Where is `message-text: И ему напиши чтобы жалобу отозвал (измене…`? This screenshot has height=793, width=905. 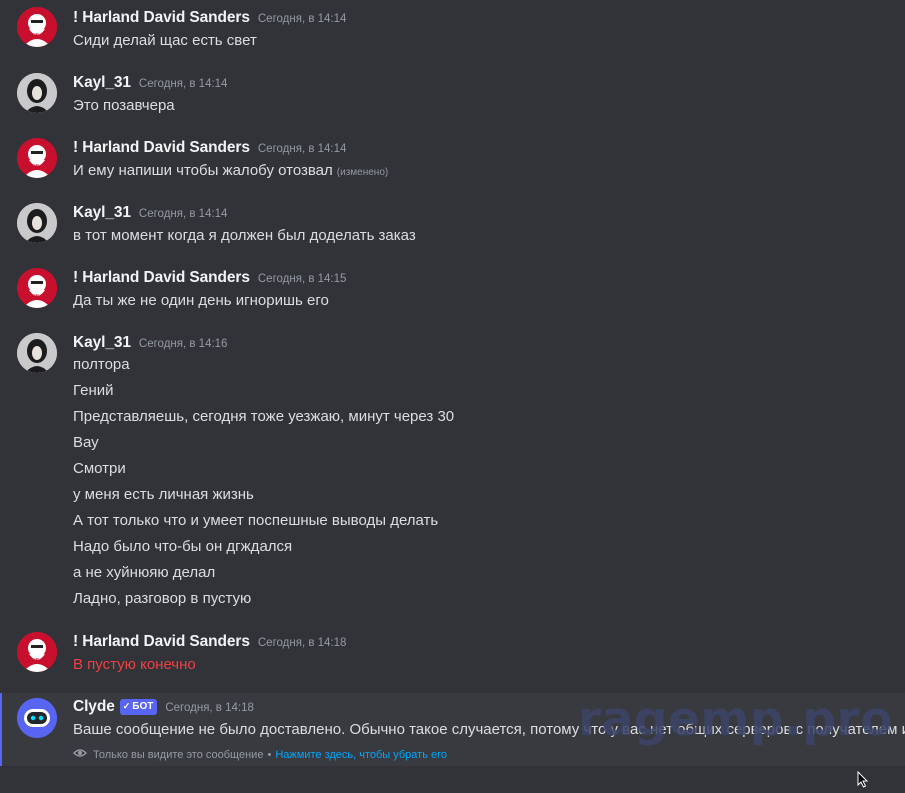
message-text: И ему напиши чтобы жалобу отозвал (измене… is located at coordinates (230, 170).